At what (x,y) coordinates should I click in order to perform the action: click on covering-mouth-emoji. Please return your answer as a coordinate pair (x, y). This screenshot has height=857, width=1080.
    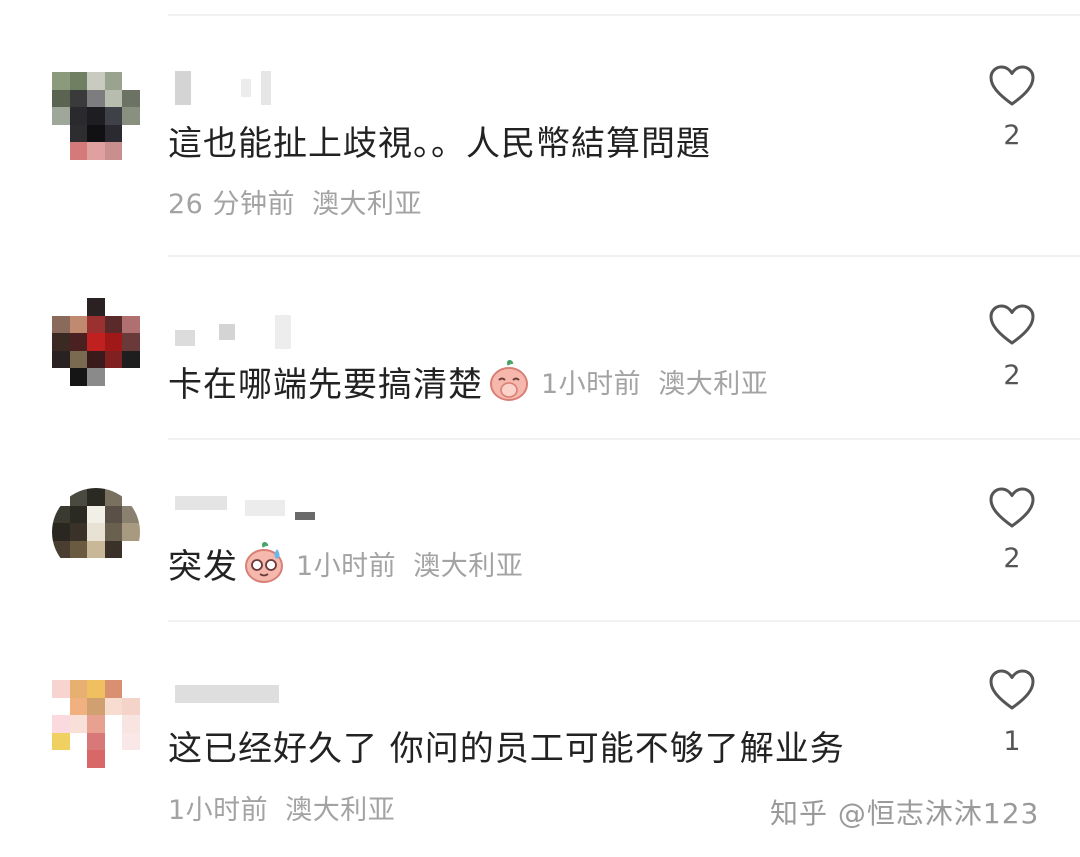
    Looking at the image, I should click on (509, 380).